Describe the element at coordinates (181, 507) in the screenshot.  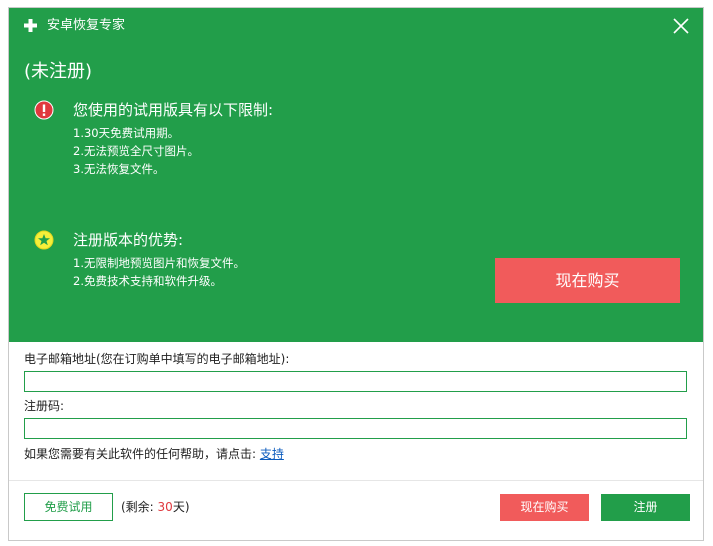
I see `remaining-suffix: 天)` at that location.